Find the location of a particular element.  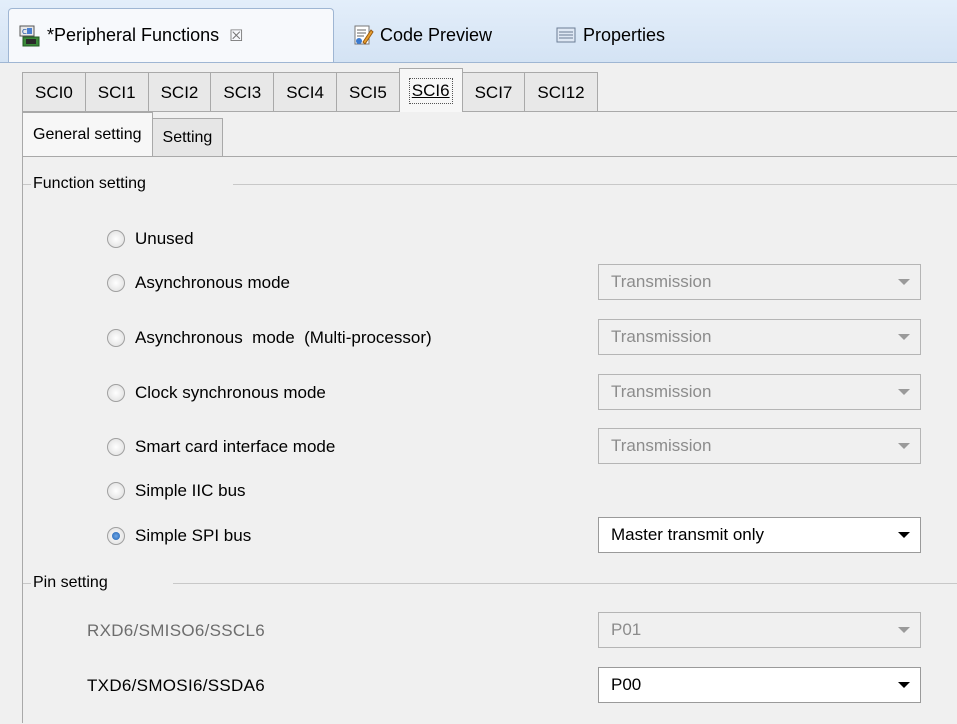

radio-smart-card: Smart card interface mode is located at coordinates (221, 447).